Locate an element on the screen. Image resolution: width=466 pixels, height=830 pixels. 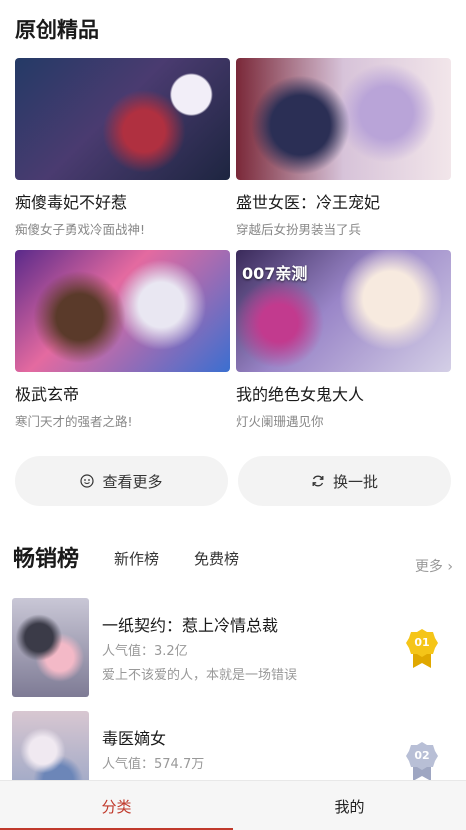
list-item: 一纸契约：惹上冷情总裁 人气值：3.2亿 爱上不该爱的人，本就是一场错误 01 is located at coordinates (232, 648).